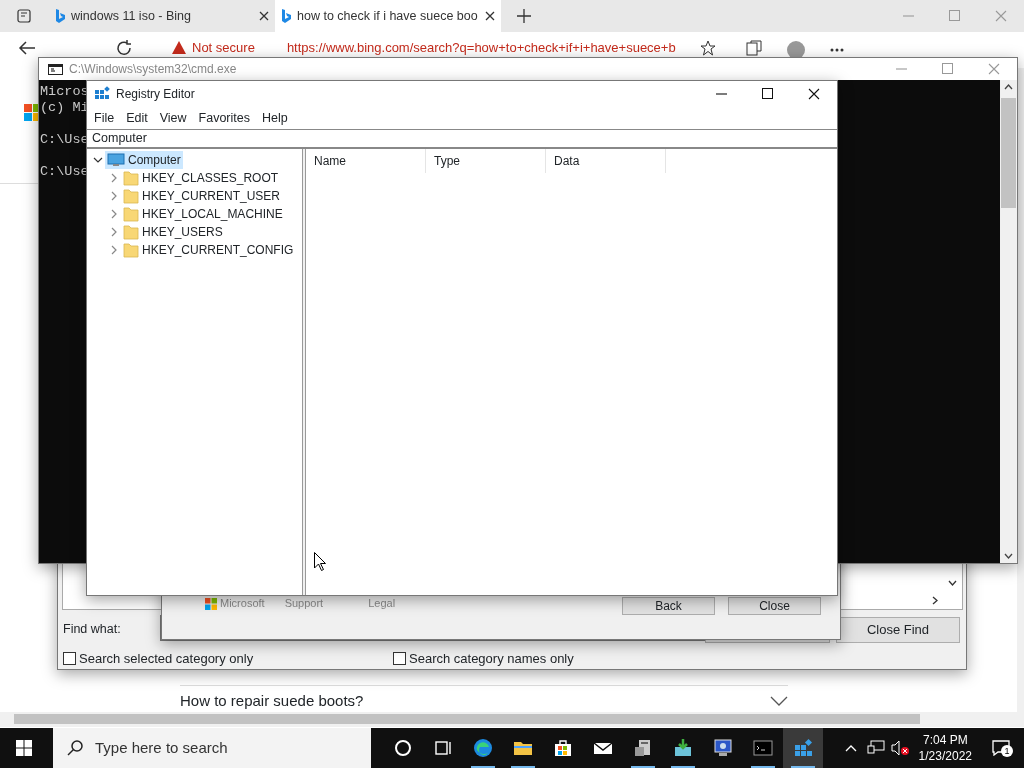 This screenshot has width=1024, height=768. Describe the element at coordinates (272, 701) in the screenshot. I see `question-text: How to repair suede boots?` at that location.